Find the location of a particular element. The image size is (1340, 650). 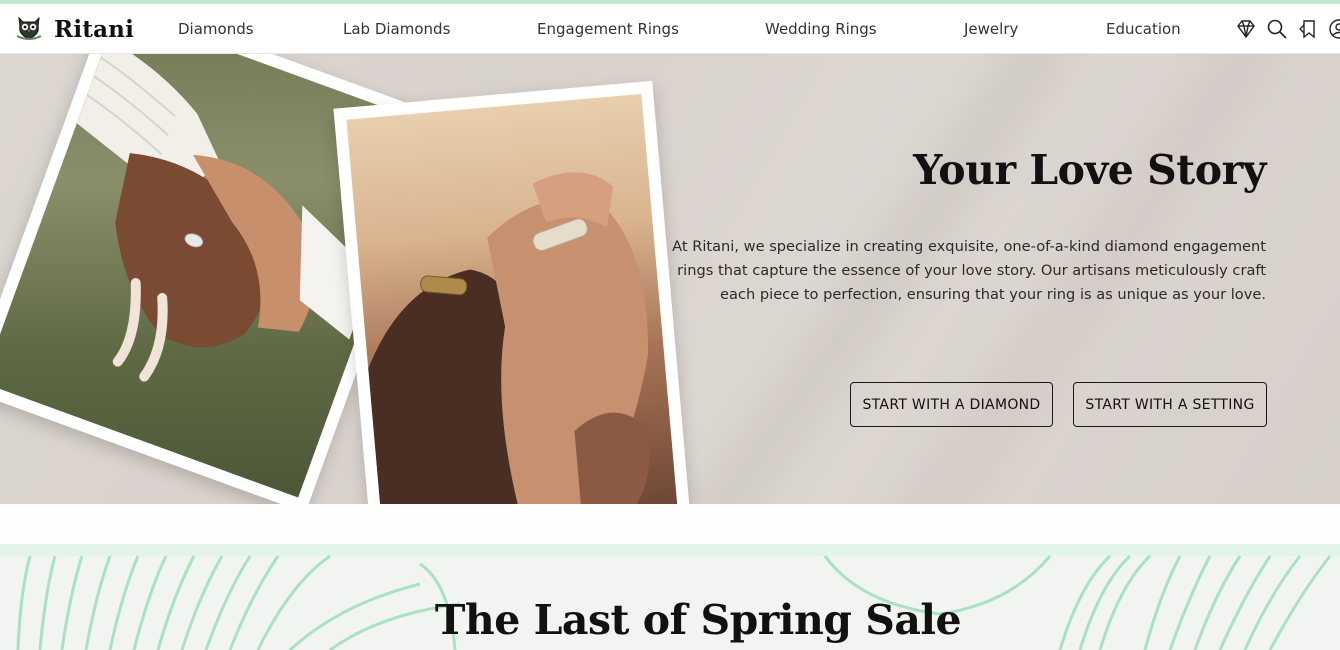

sale-title: The Last of Spring Sale is located at coordinates (698, 620).